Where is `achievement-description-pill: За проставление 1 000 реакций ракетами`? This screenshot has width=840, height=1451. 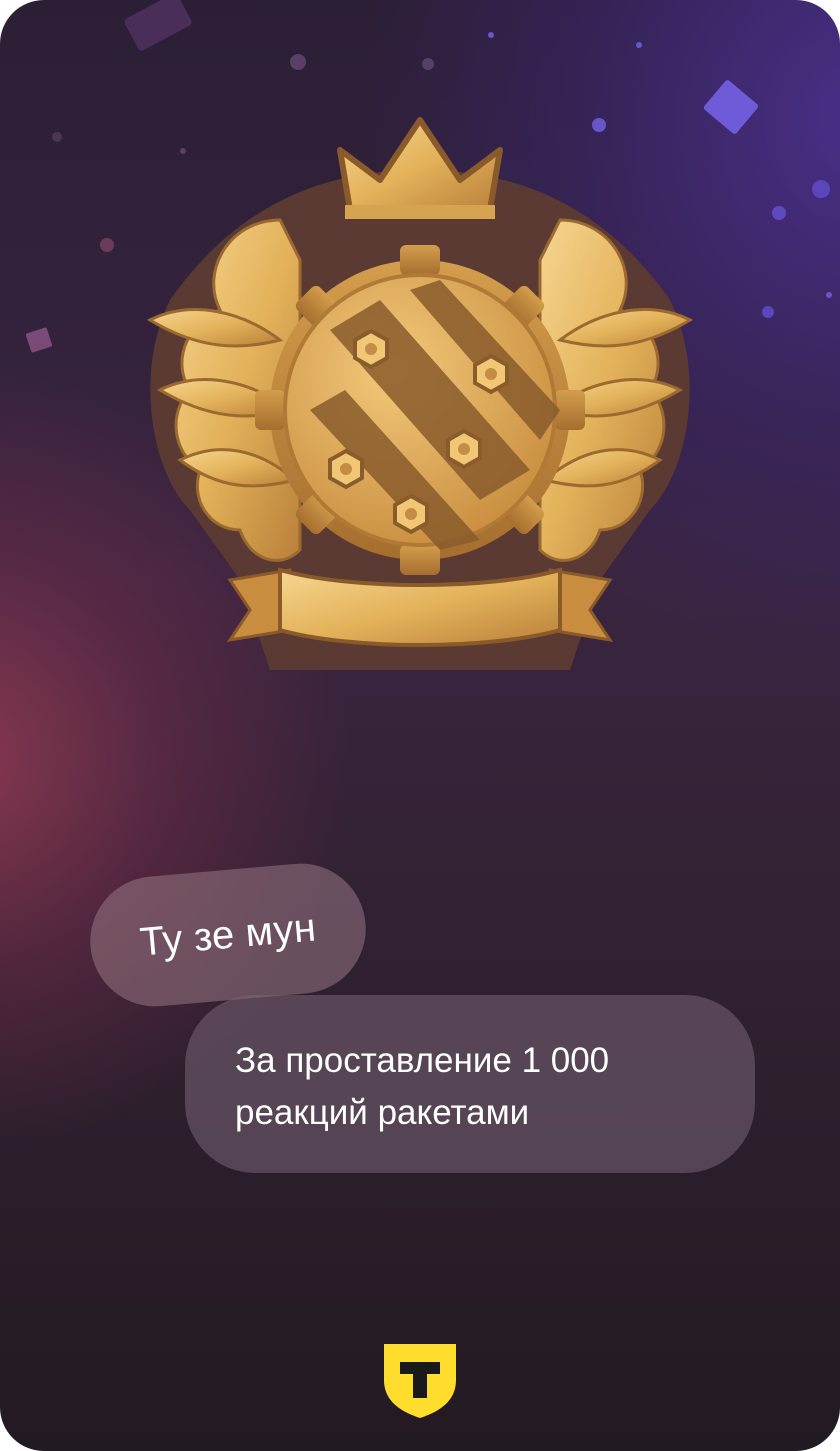
achievement-description-pill: За проставление 1 000 реакций ракетами is located at coordinates (470, 1084).